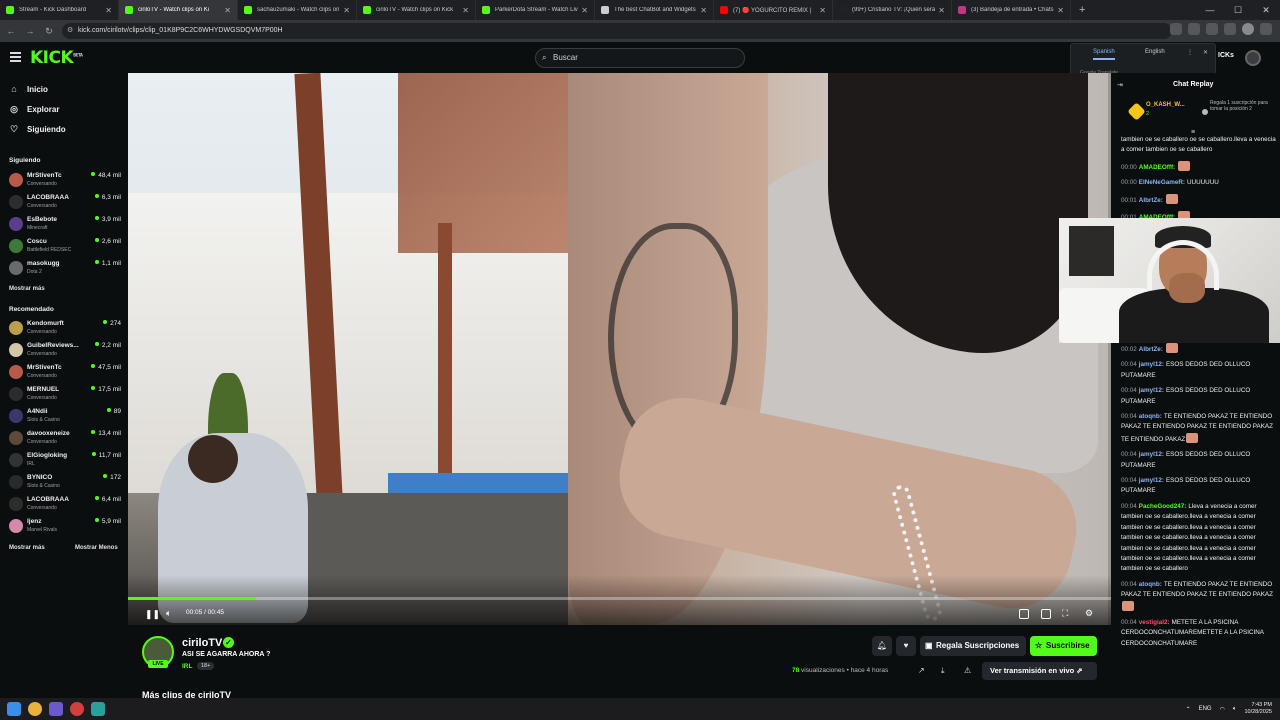  What do you see at coordinates (1188, 709) in the screenshot?
I see `tray-chevron-icon: ⌃` at bounding box center [1188, 709].